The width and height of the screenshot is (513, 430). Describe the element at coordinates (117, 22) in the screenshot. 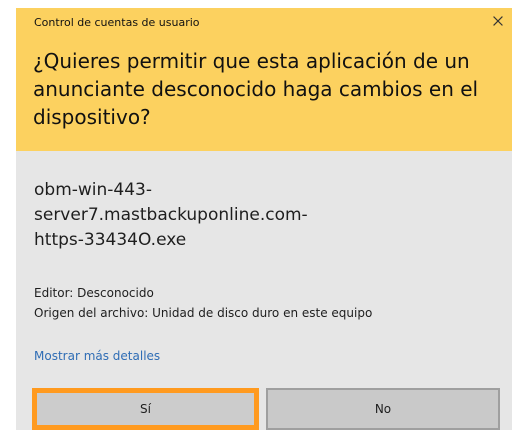

I see `window-title: Control de cuentas de usuario` at that location.